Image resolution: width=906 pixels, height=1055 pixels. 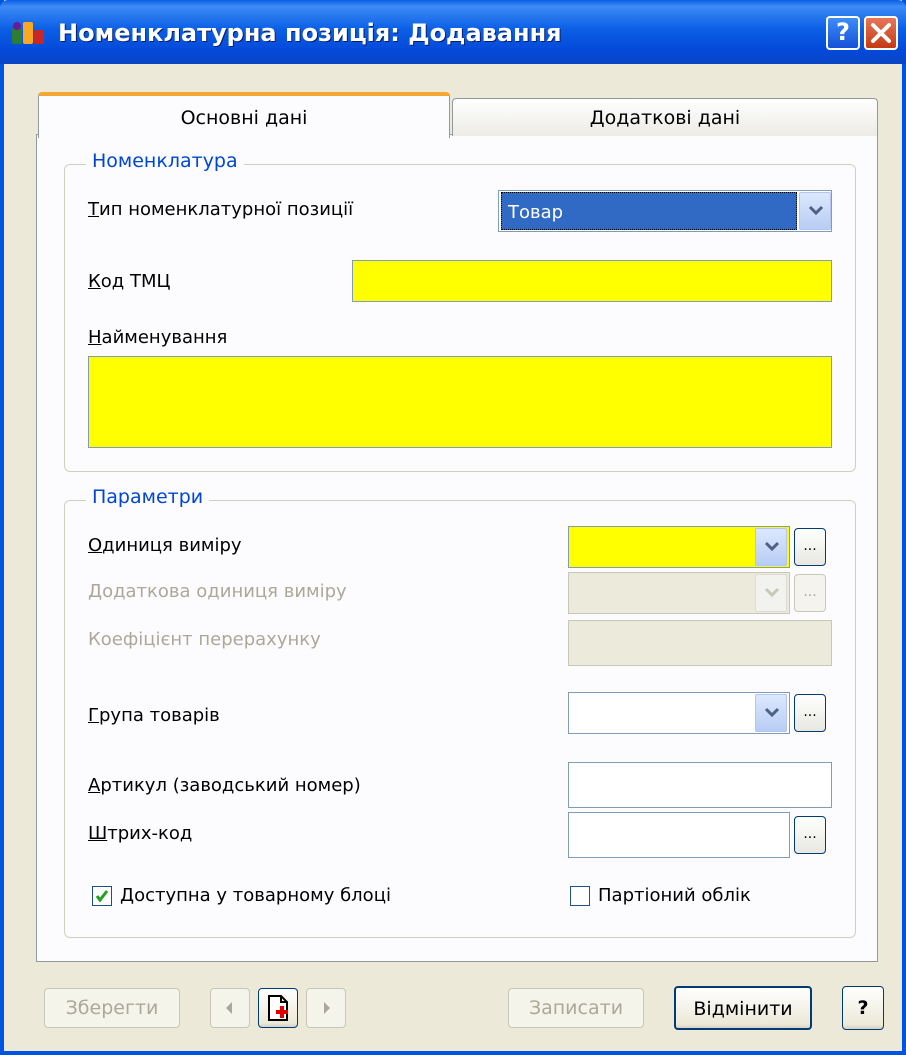 I want to click on type-select-arrow, so click(x=815, y=211).